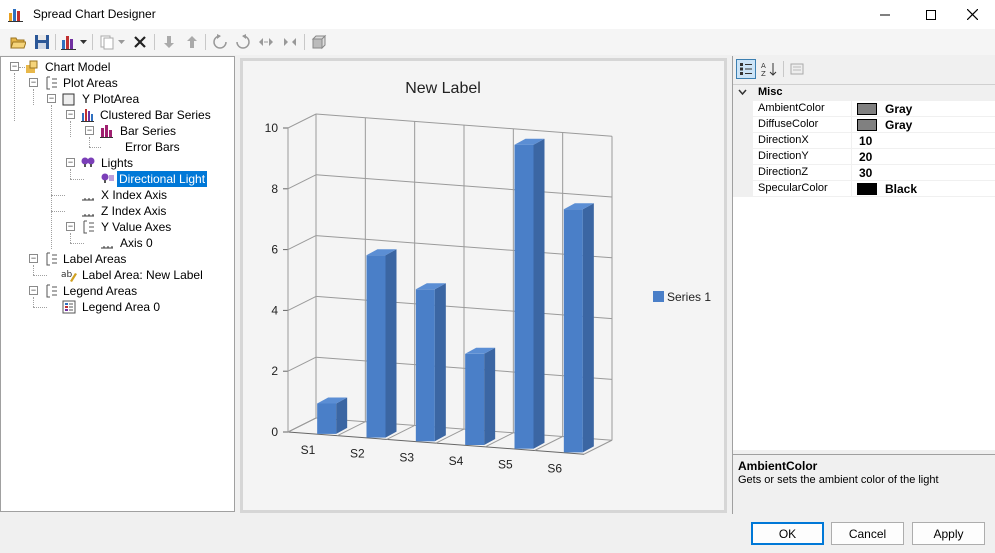 This screenshot has width=995, height=553. I want to click on property-pages-button, so click(797, 69).